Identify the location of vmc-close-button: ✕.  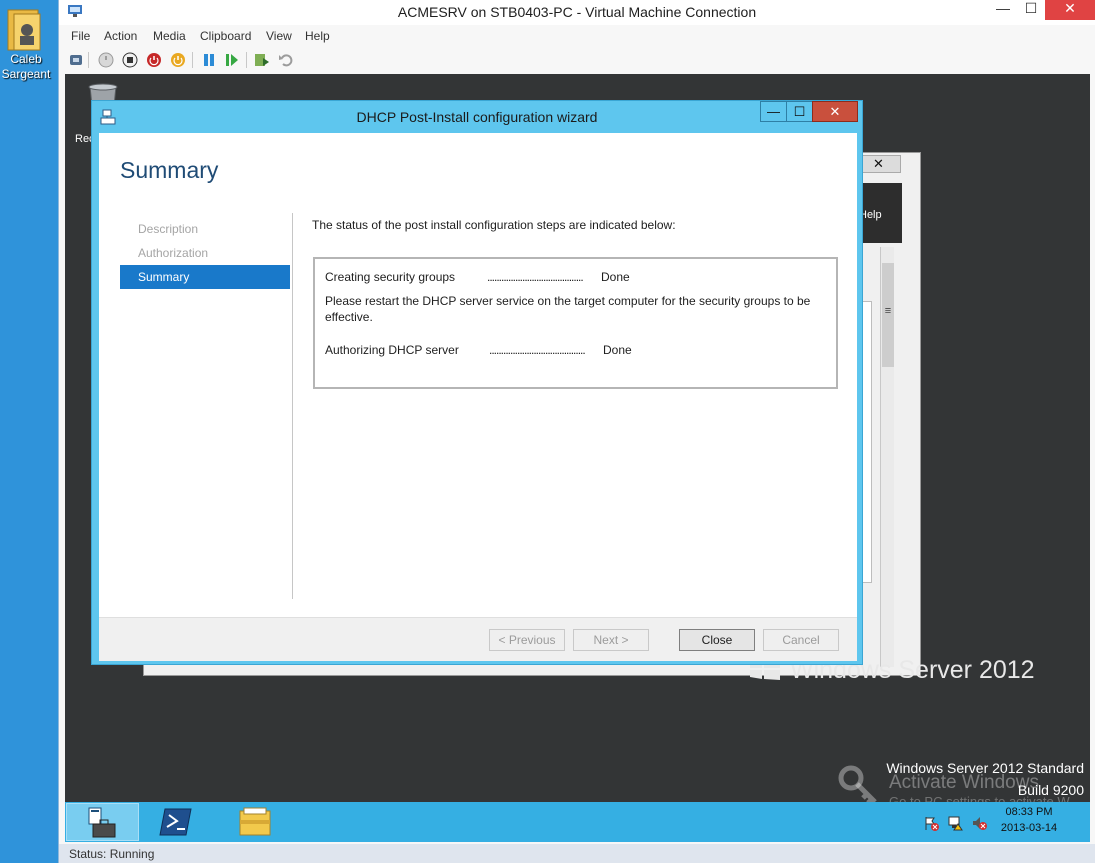
(1070, 10).